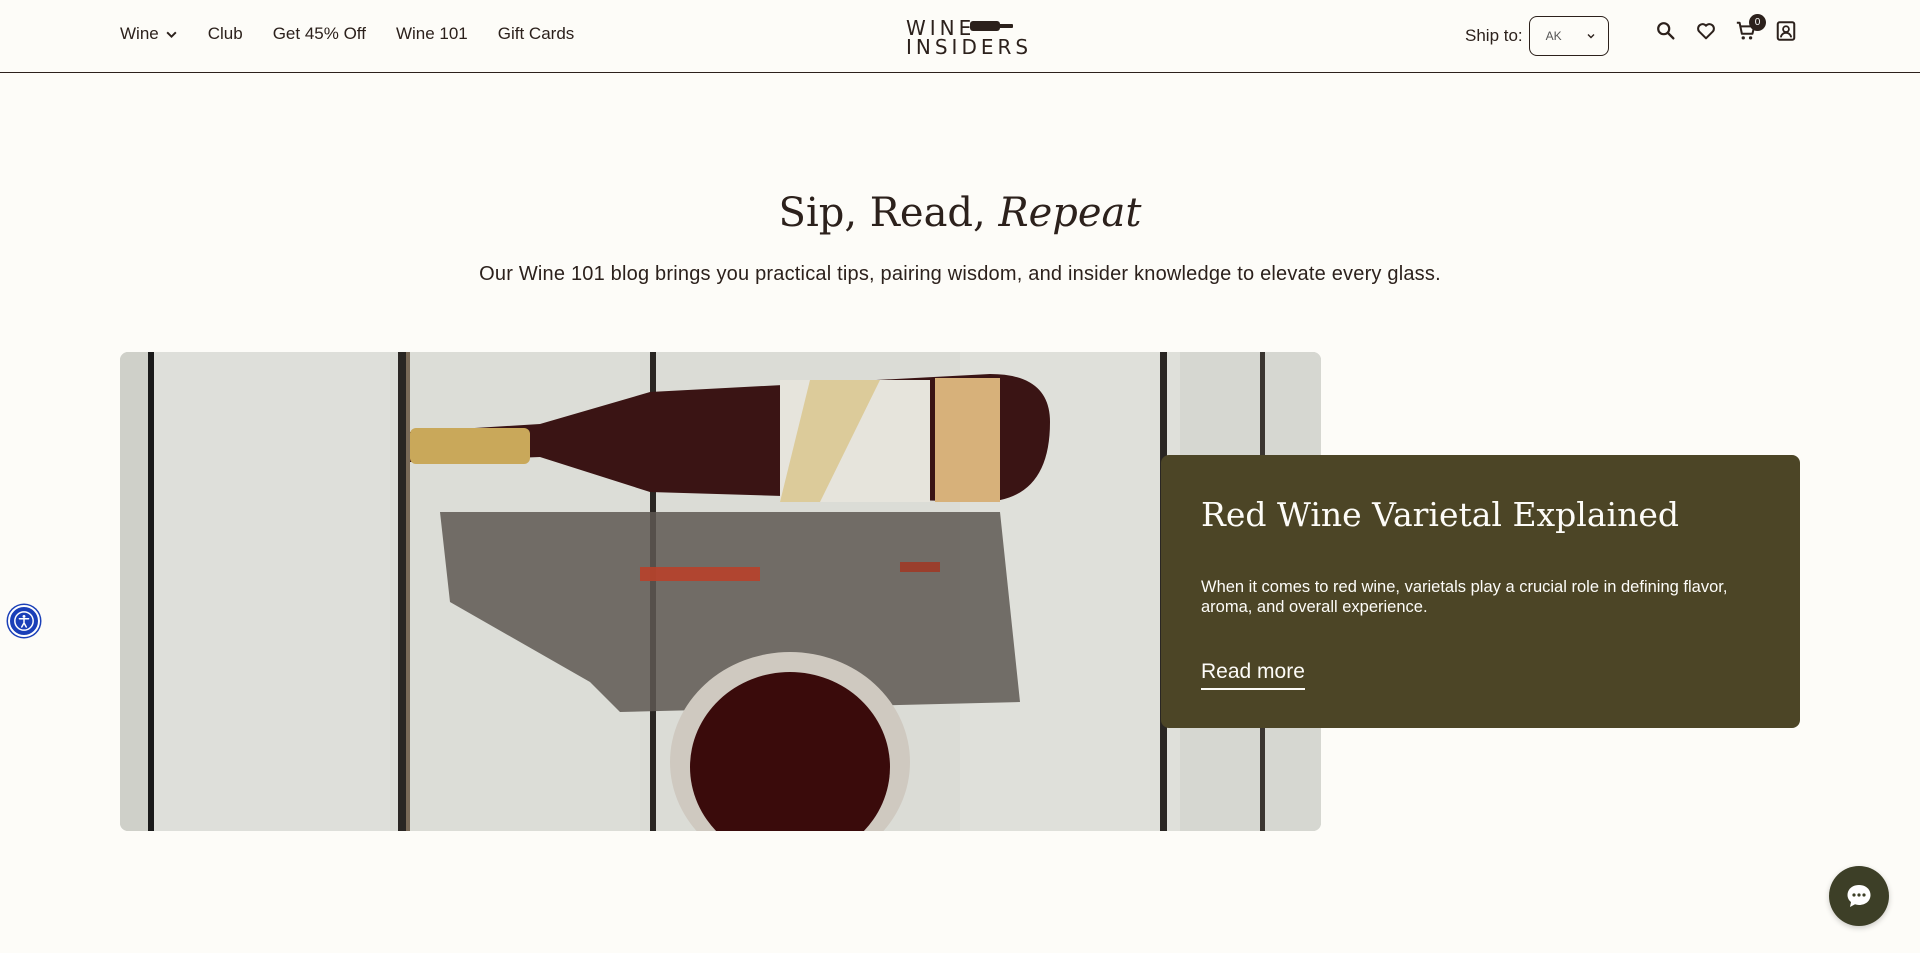  I want to click on account-button, so click(1786, 31).